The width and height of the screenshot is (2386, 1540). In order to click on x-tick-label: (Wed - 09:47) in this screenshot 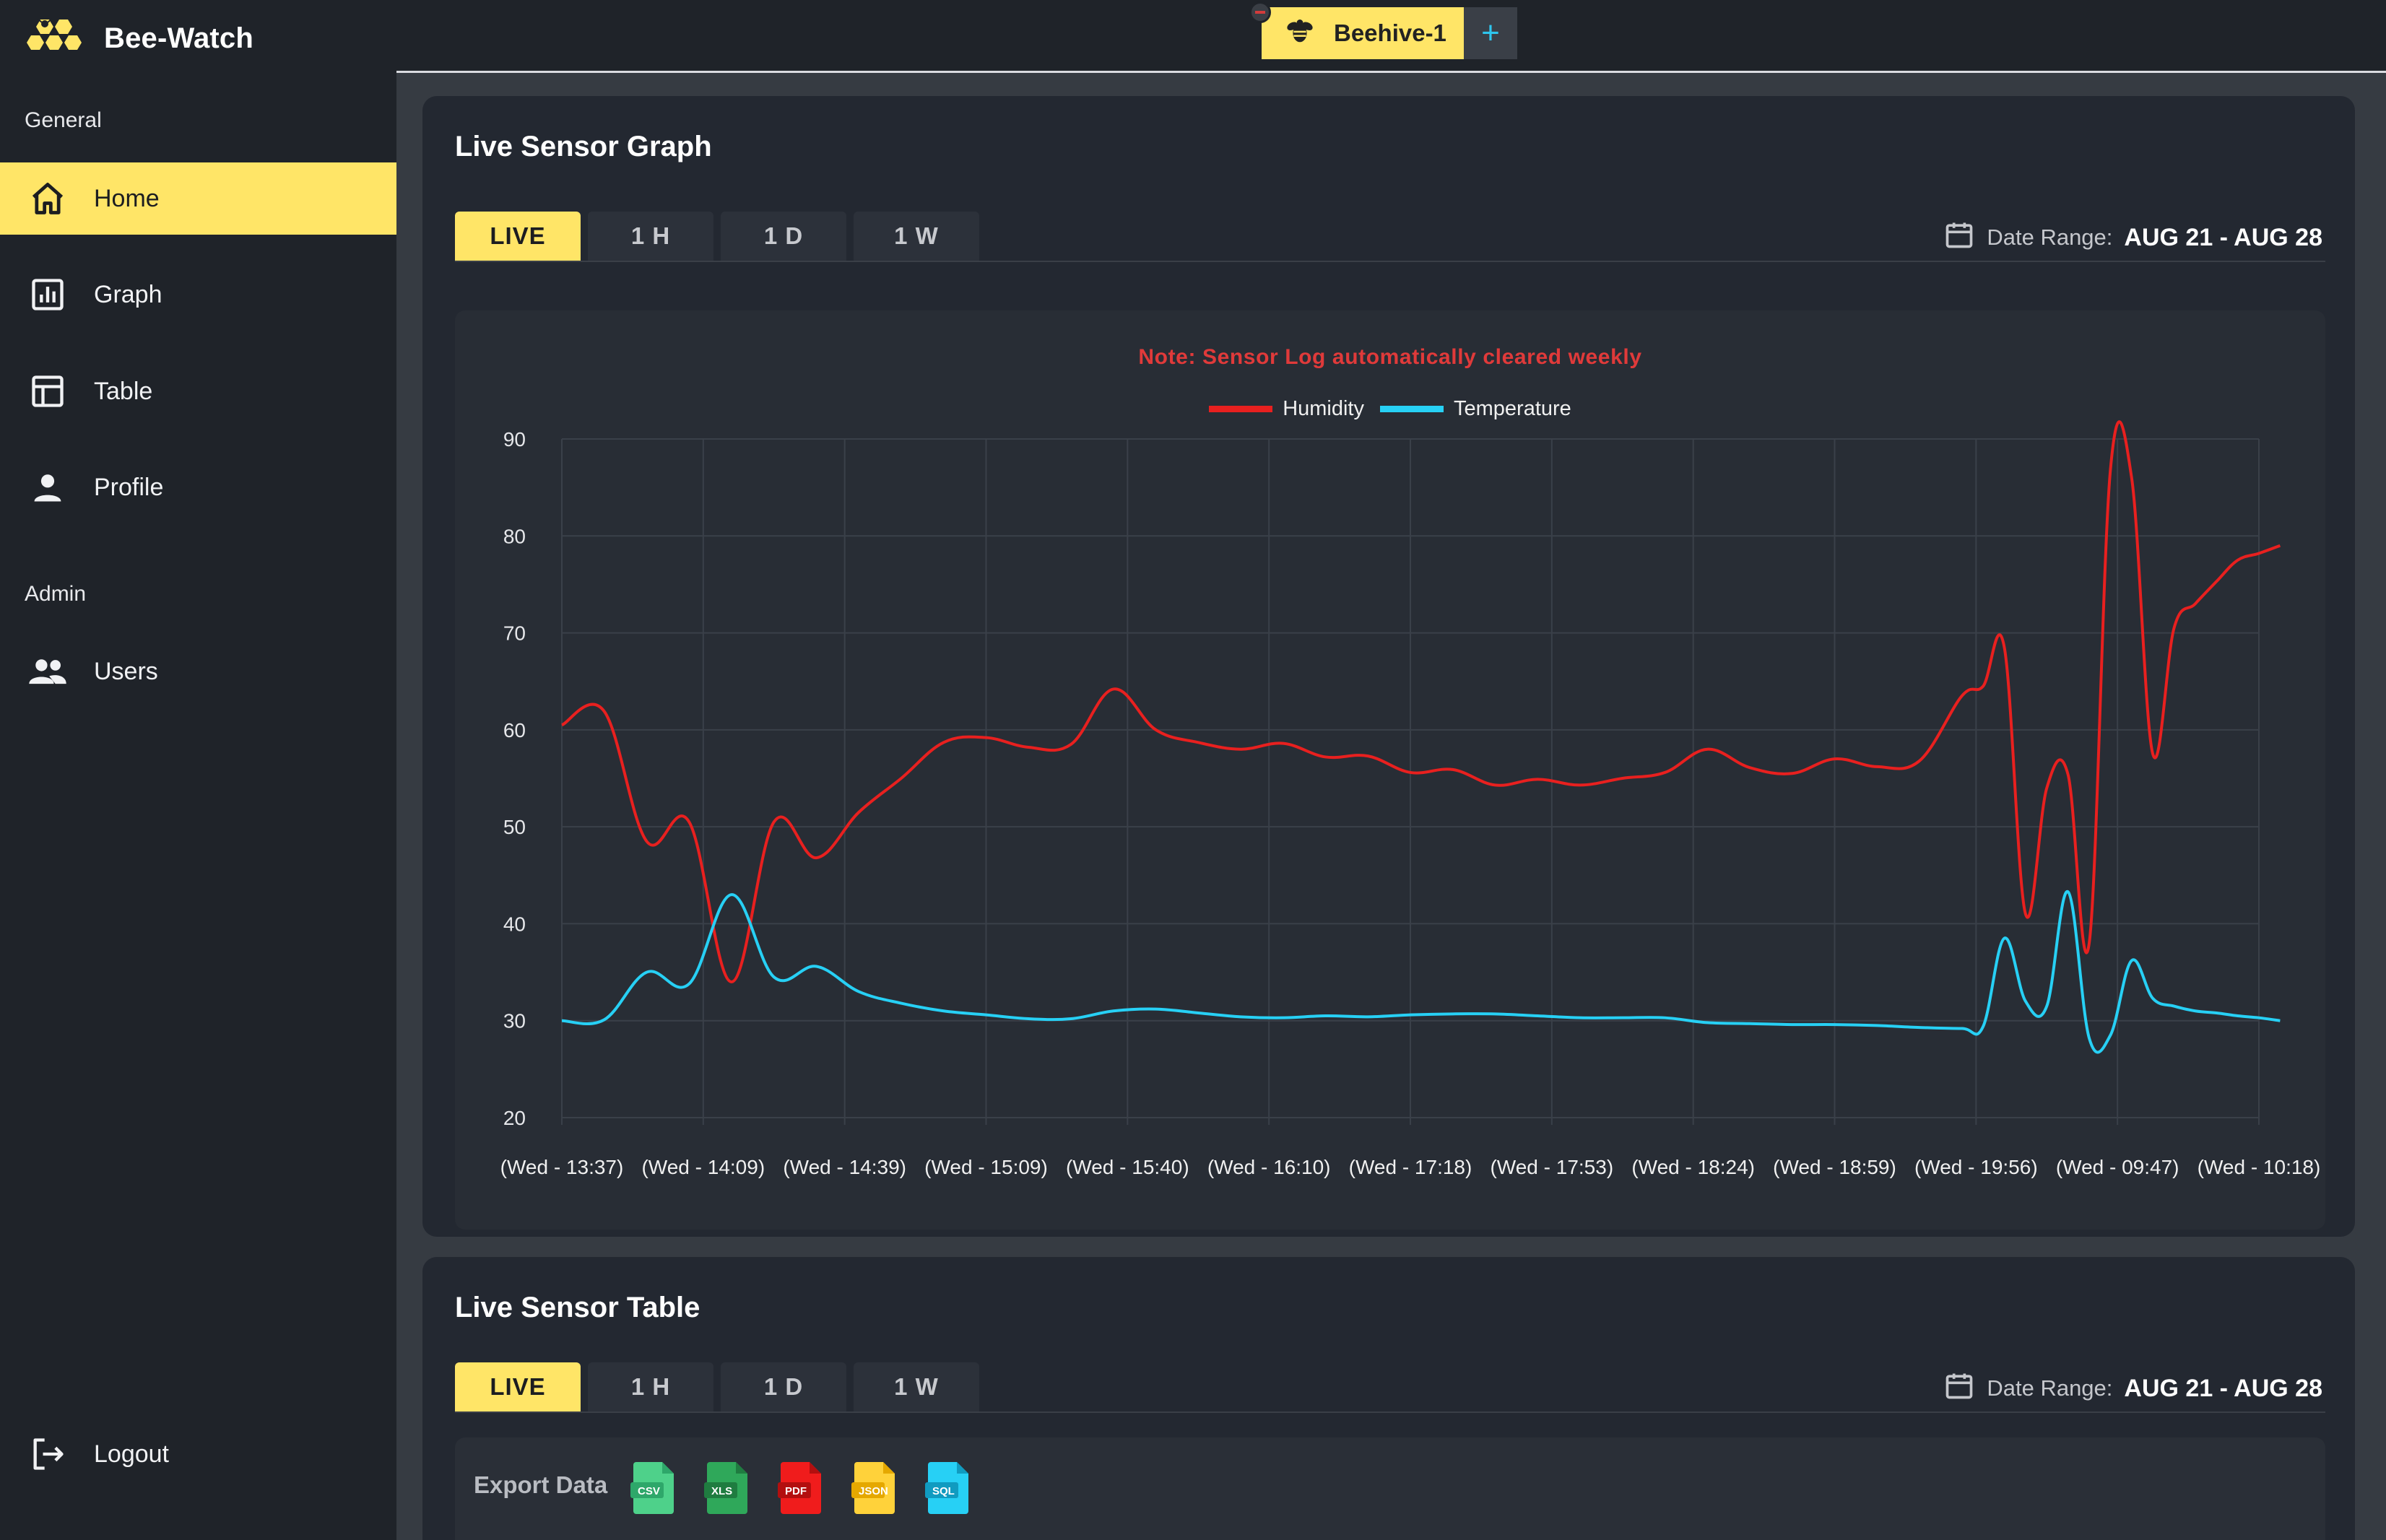, I will do `click(2118, 1167)`.